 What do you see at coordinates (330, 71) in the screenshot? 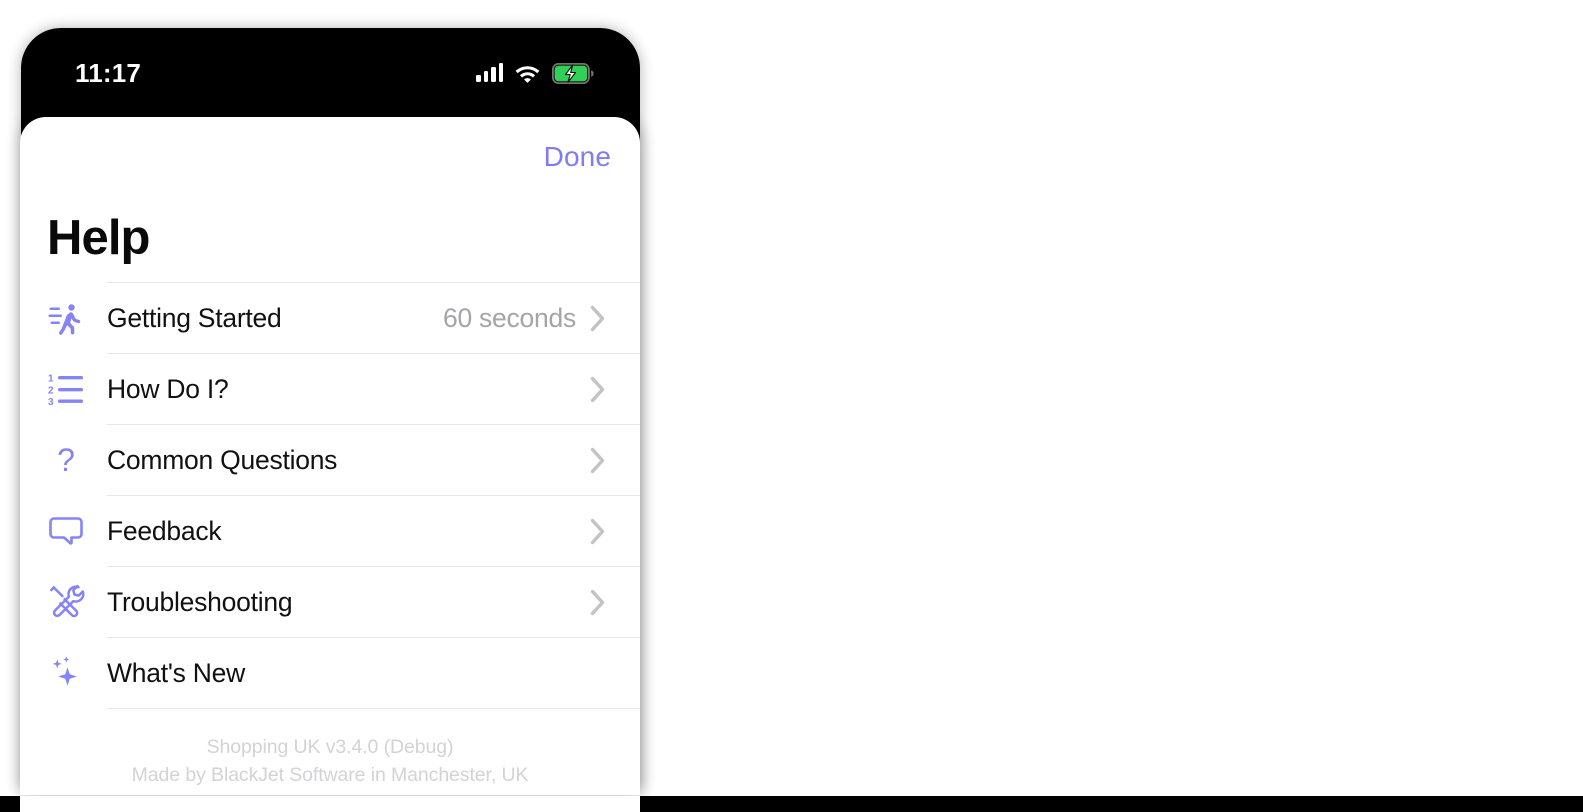
I see `status-bar: 11:17` at bounding box center [330, 71].